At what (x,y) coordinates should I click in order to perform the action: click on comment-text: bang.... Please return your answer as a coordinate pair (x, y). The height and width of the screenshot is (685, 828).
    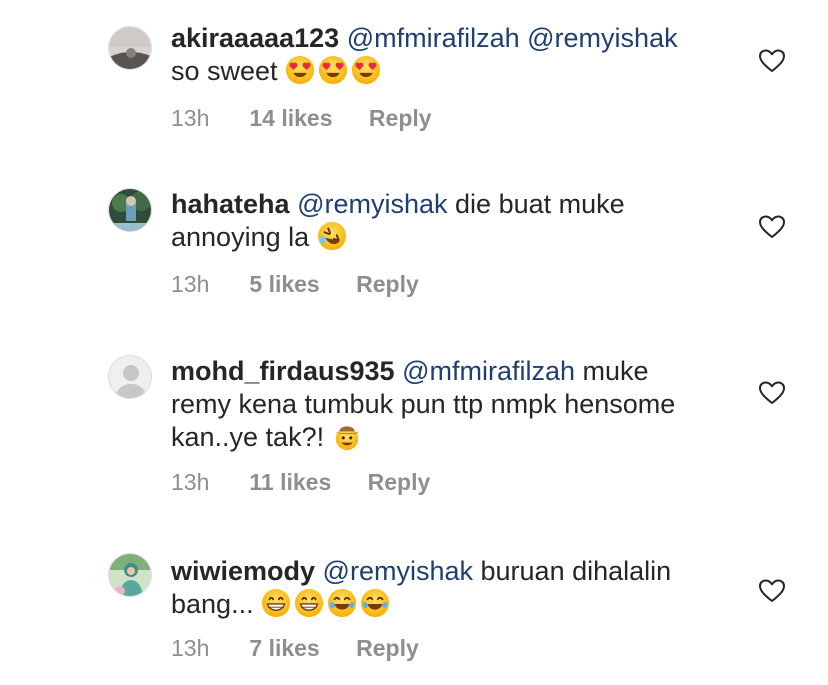
    Looking at the image, I should click on (212, 604).